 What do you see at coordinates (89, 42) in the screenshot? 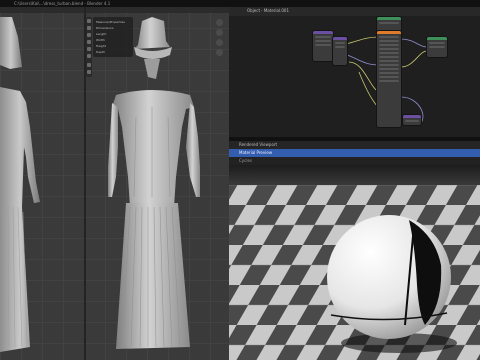
I see `rotate-tool-icon` at bounding box center [89, 42].